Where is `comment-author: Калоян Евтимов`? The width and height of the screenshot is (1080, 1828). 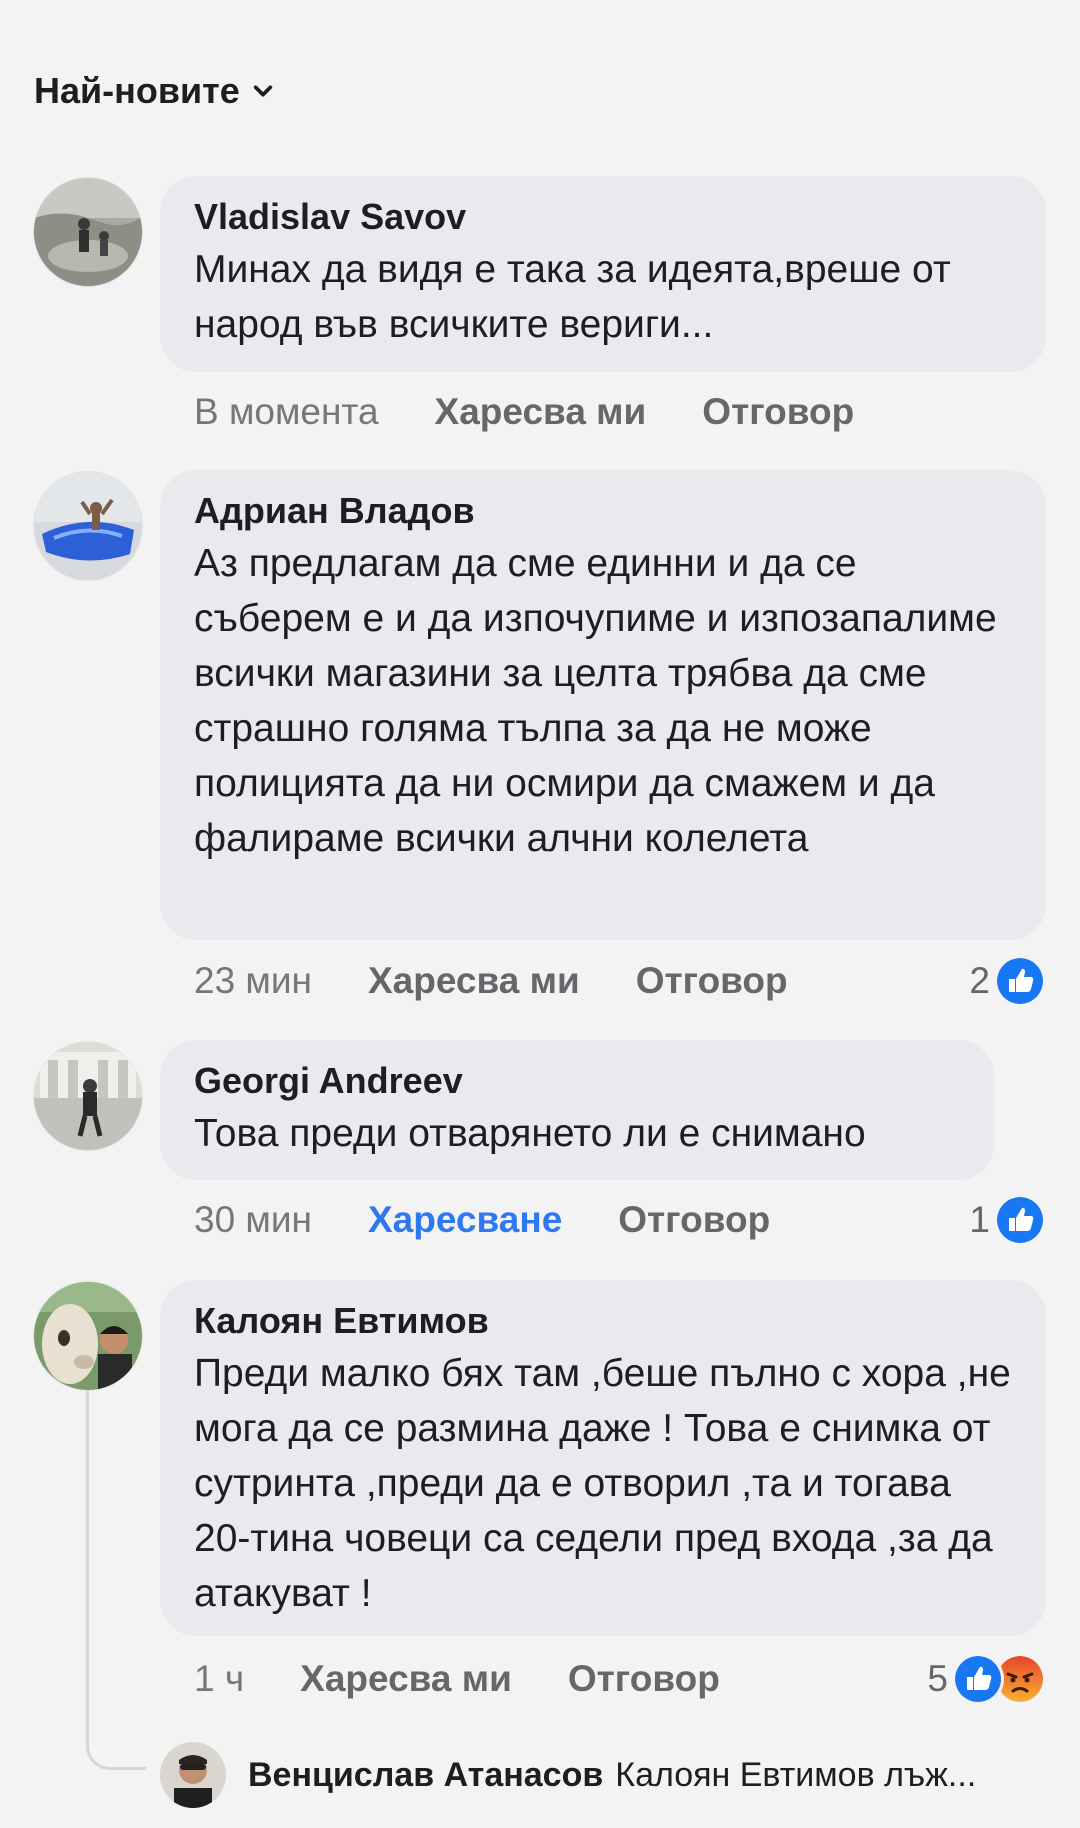 comment-author: Калоян Евтимов is located at coordinates (603, 1321).